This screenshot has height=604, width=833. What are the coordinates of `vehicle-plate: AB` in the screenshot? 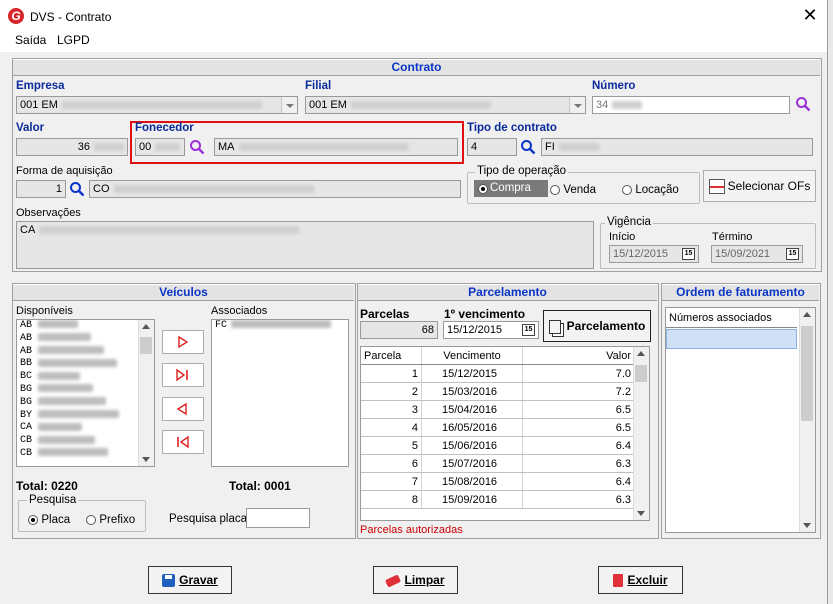 It's located at (26, 338).